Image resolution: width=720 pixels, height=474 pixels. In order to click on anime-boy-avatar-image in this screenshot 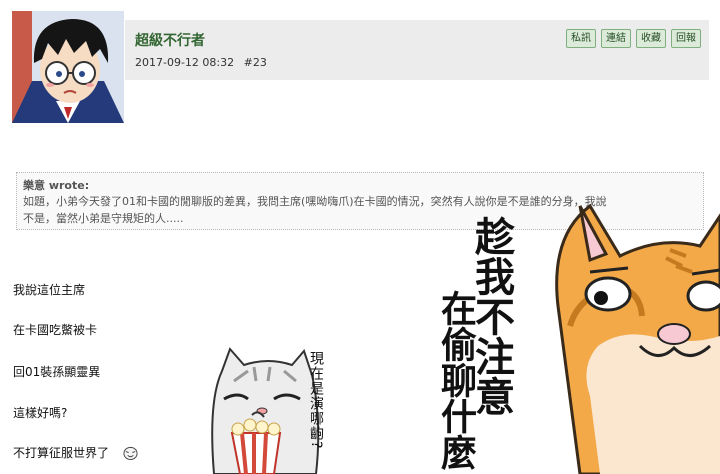, I will do `click(68, 67)`.